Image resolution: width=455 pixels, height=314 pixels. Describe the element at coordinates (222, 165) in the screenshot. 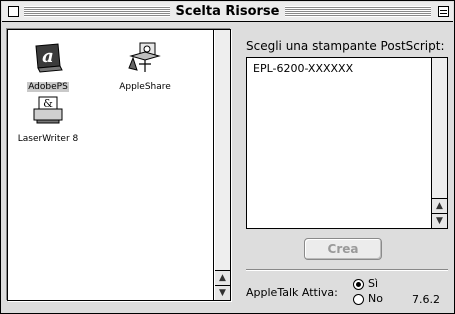

I see `driver-list-scrollbar: ▲ ▼` at that location.